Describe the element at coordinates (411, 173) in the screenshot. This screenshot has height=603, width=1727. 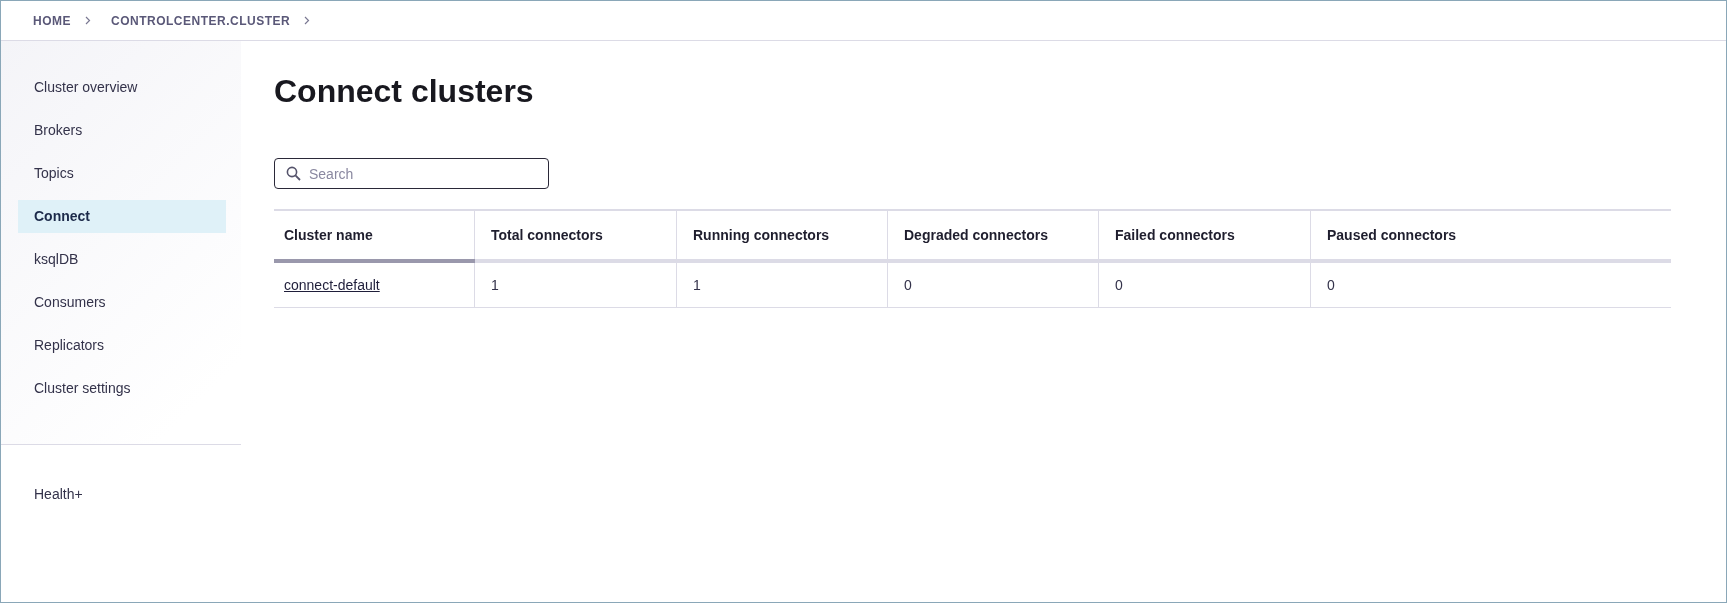
I see `search-field: Search` at that location.